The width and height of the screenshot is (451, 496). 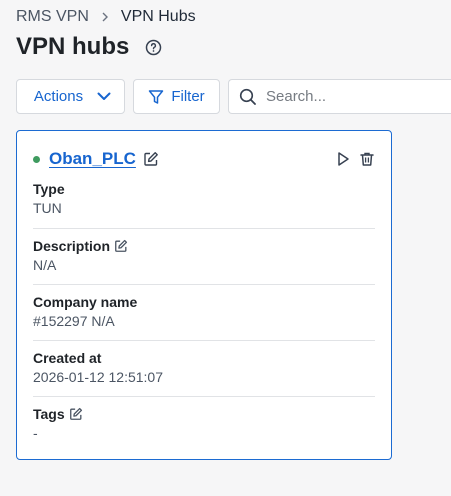 What do you see at coordinates (98, 377) in the screenshot?
I see `created-value: 2026-01-12 12:51:07` at bounding box center [98, 377].